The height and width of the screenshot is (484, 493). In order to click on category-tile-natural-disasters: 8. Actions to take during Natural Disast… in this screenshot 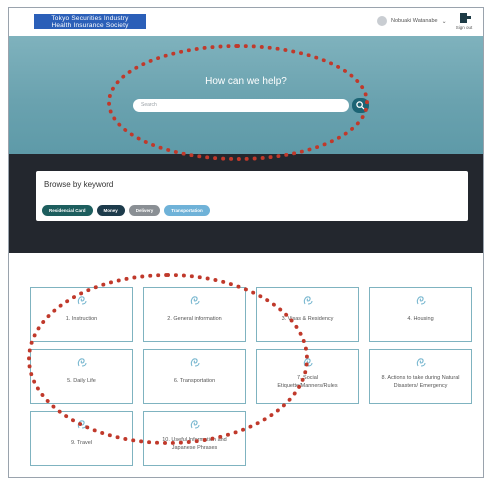, I will do `click(420, 376)`.